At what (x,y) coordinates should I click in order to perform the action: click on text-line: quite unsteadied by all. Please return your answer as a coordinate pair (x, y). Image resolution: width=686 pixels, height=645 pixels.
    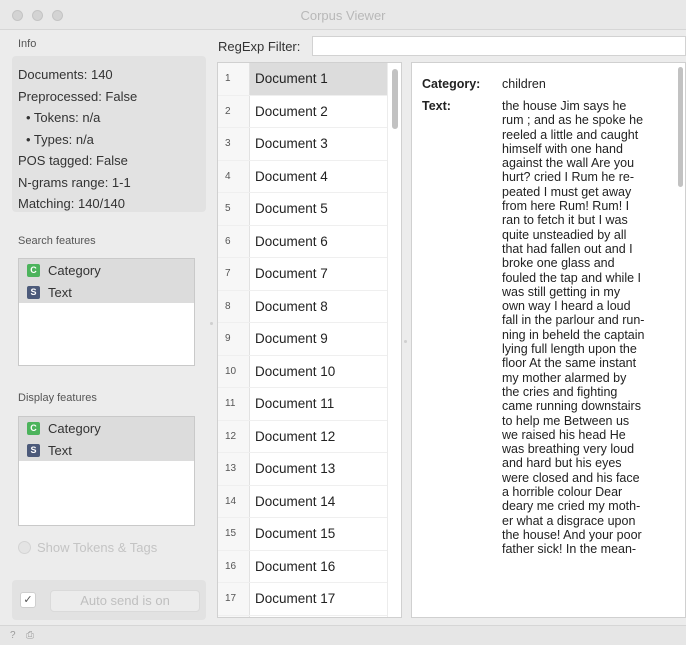
    Looking at the image, I should click on (564, 234).